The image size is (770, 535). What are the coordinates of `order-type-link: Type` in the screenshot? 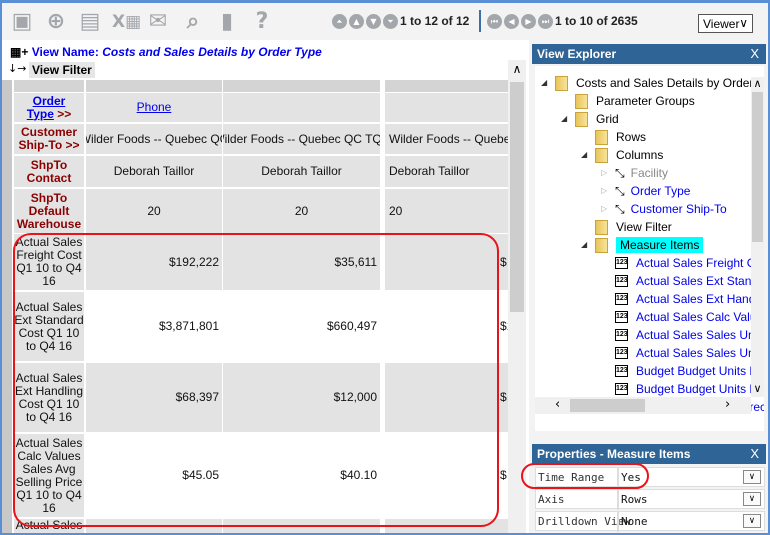 It's located at (40, 114).